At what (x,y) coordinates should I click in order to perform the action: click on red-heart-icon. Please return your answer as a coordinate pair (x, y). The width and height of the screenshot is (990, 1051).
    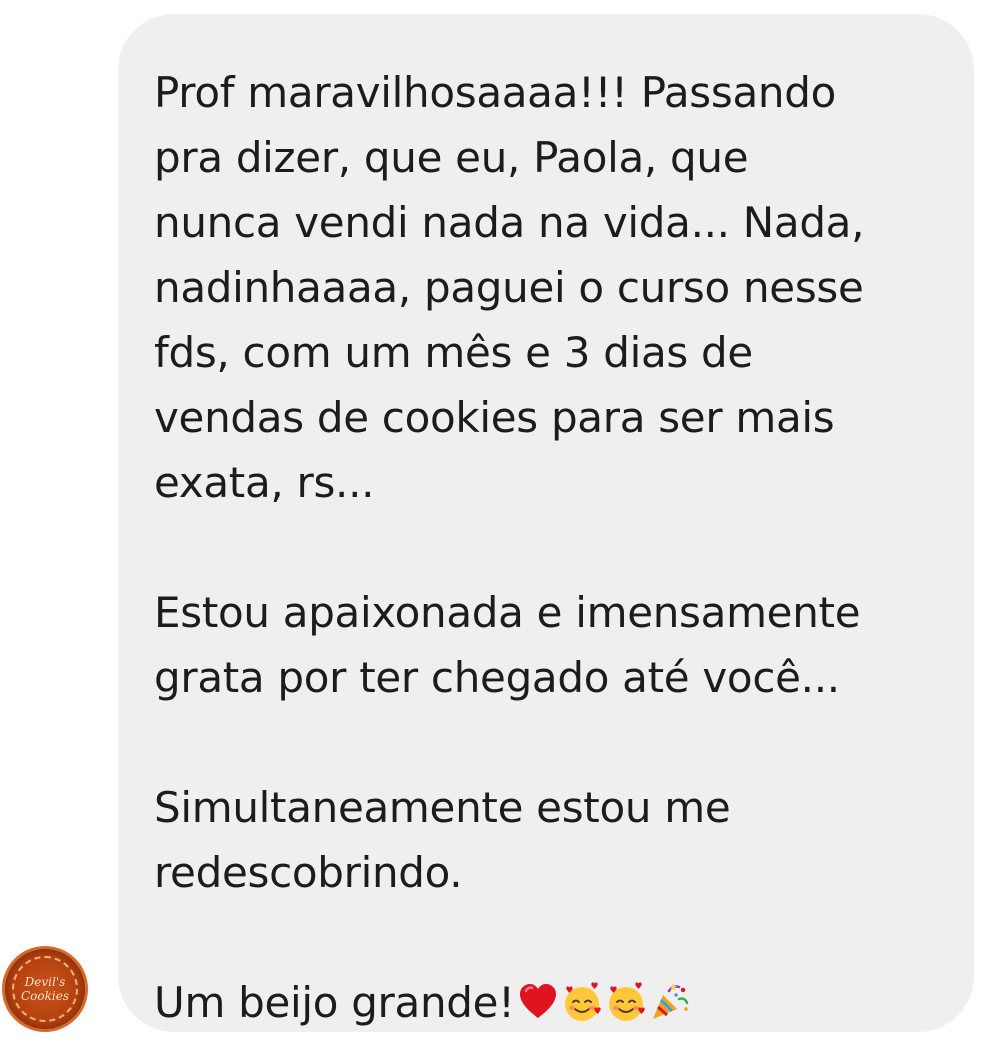
    Looking at the image, I should click on (537, 1001).